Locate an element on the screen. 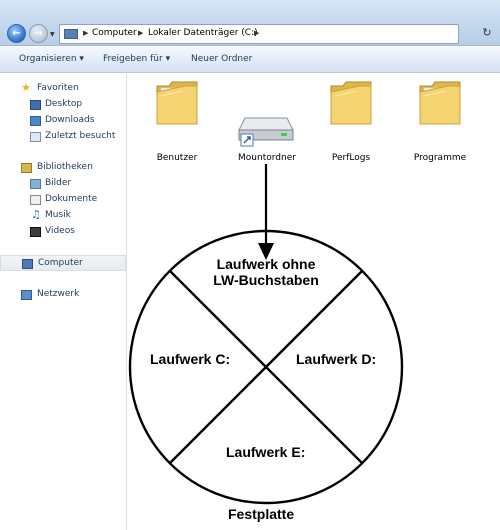 Image resolution: width=500 pixels, height=530 pixels. forward-button: → is located at coordinates (38, 33).